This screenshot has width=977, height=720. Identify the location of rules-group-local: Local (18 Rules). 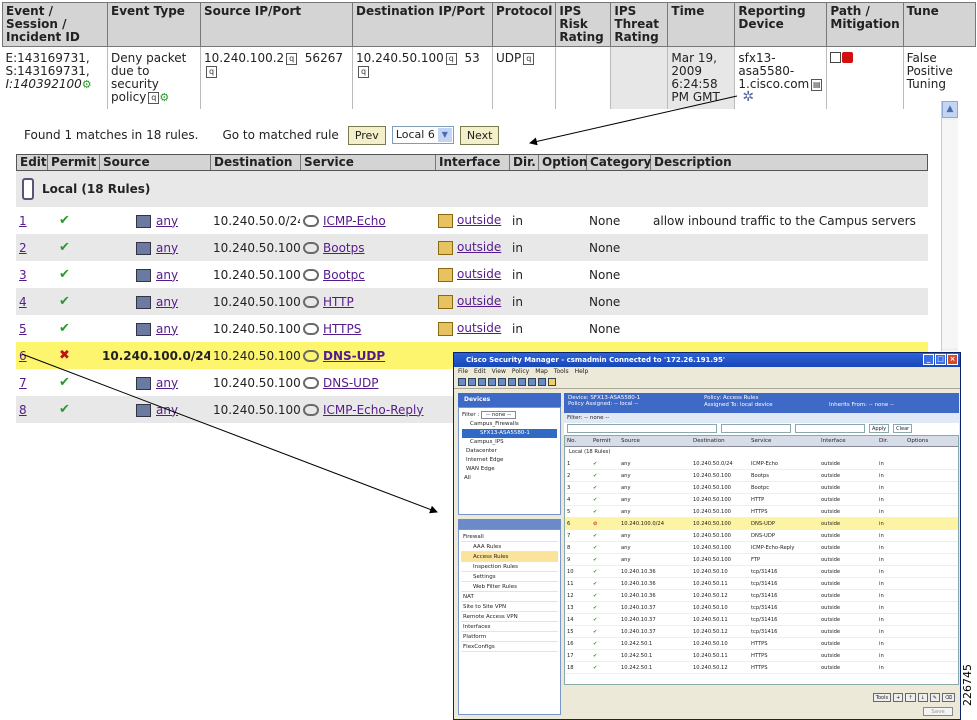
(472, 189).